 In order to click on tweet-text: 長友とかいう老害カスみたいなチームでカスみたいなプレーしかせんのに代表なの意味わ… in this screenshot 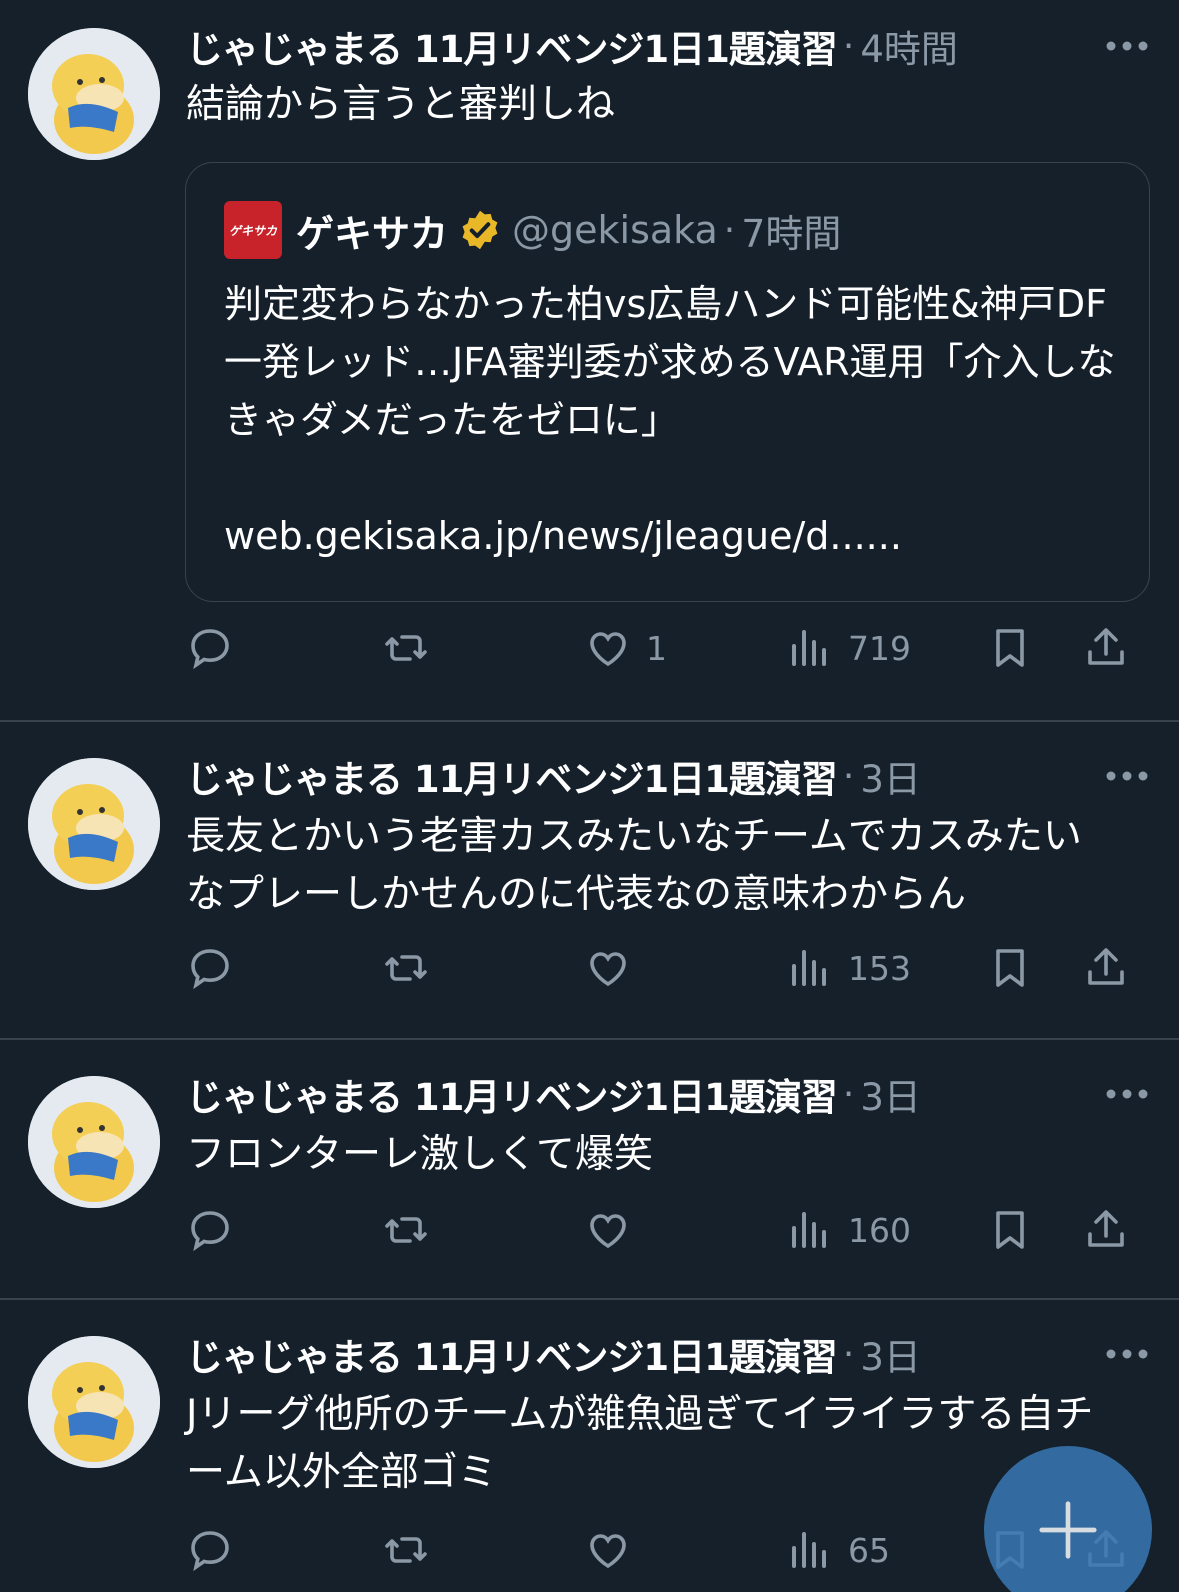, I will do `click(634, 865)`.